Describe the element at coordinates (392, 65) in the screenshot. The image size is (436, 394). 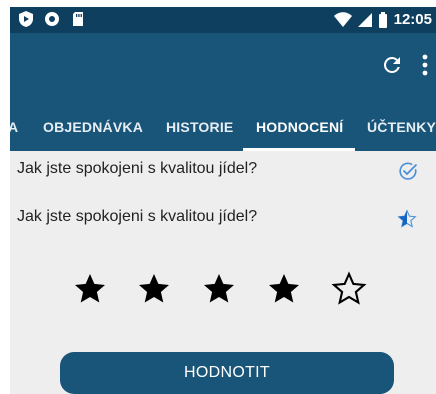
I see `refresh-icon` at that location.